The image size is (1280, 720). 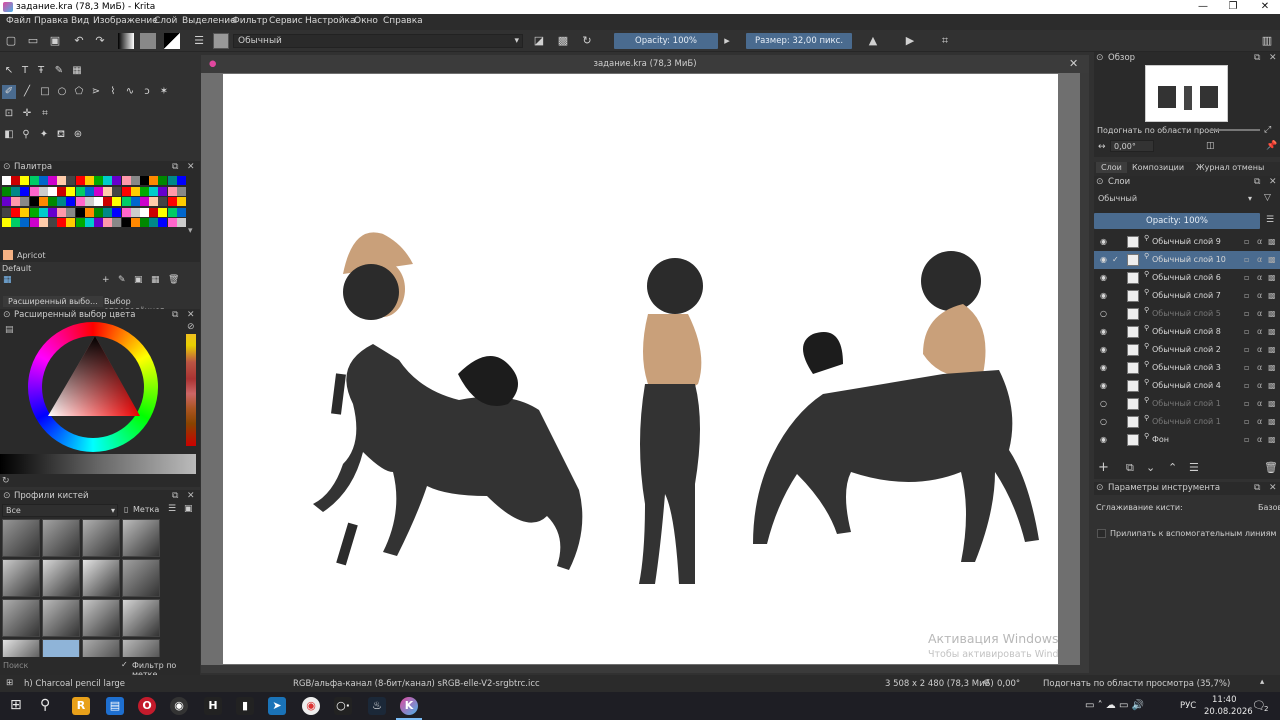 I want to click on no-color-icon: ⊘, so click(x=191, y=327).